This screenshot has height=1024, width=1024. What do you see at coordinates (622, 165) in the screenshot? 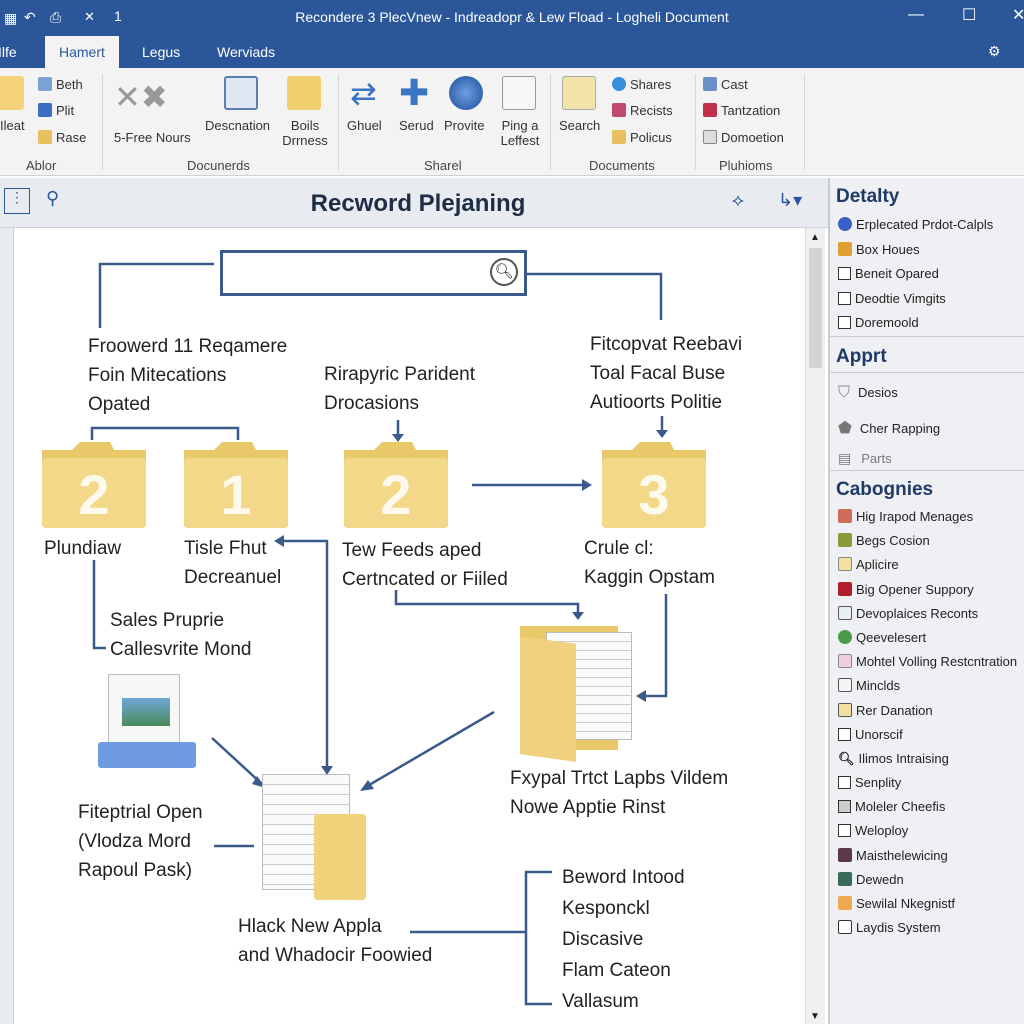
I see `group-label-documents: Documents` at bounding box center [622, 165].